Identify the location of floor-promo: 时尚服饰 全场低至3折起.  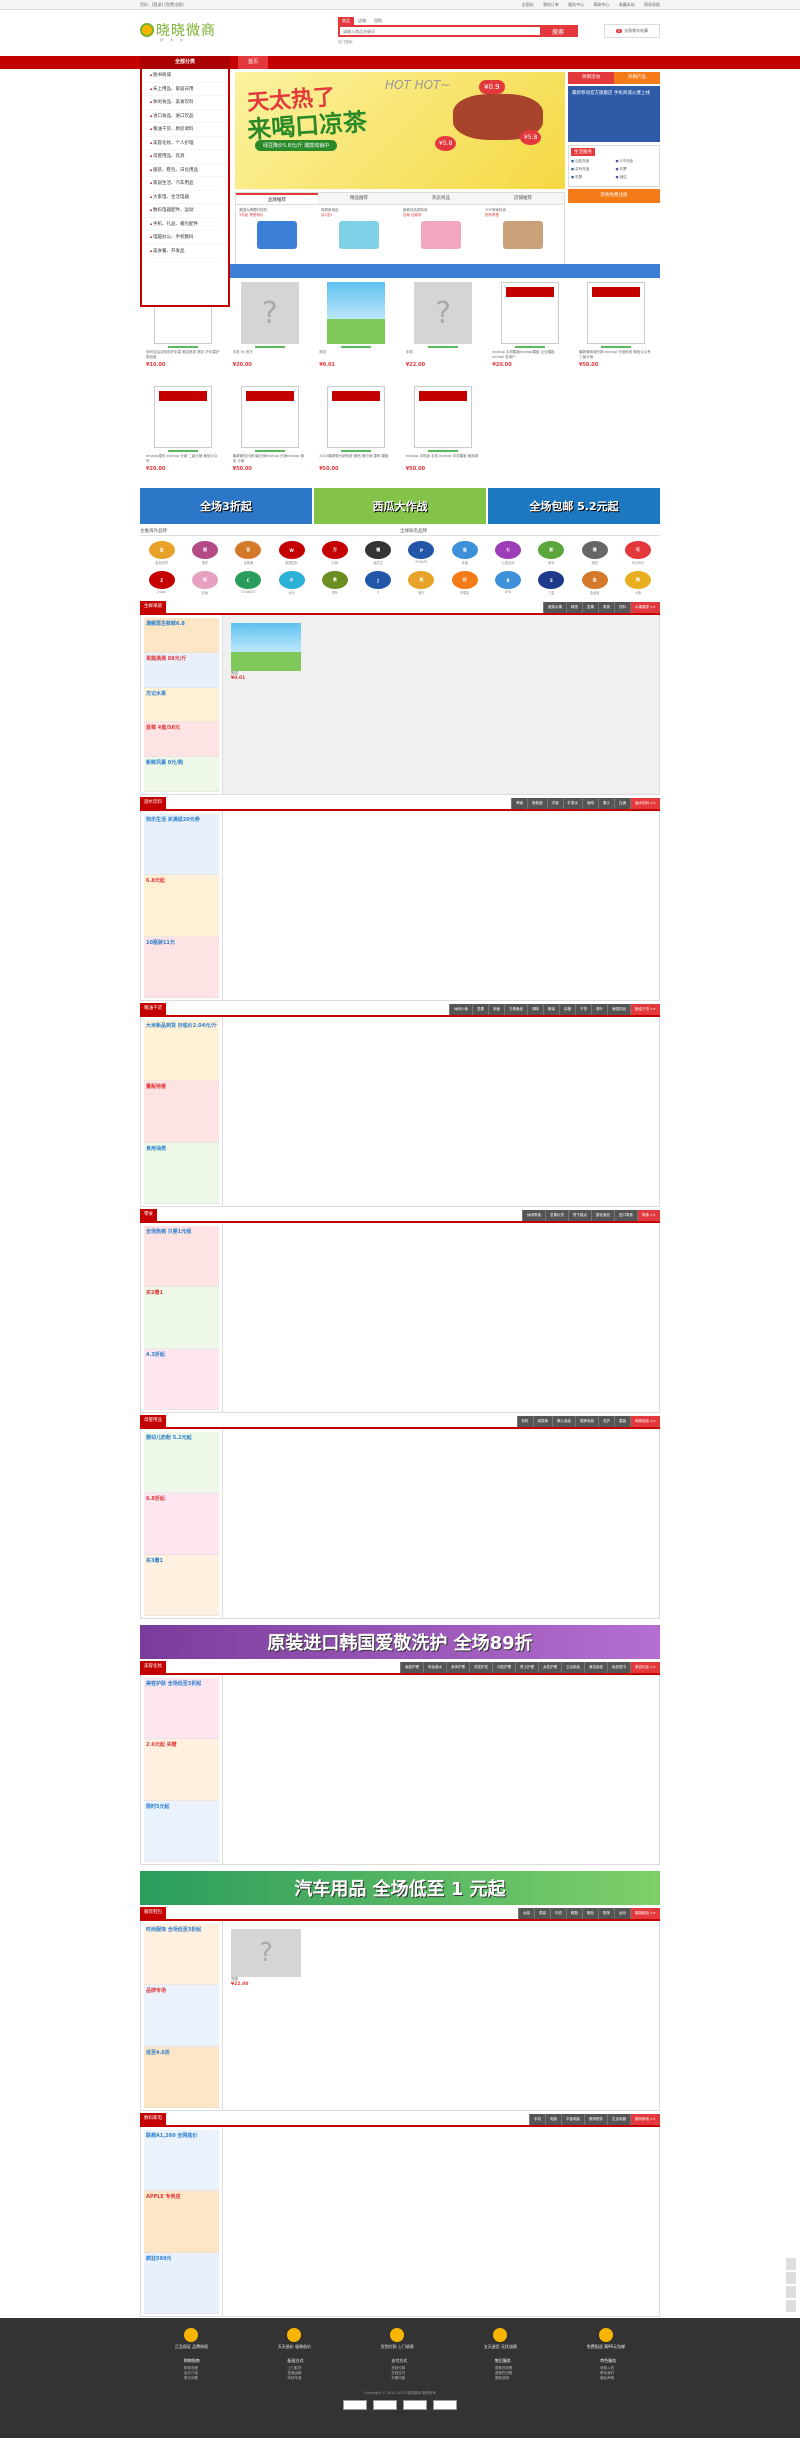
(181, 1955).